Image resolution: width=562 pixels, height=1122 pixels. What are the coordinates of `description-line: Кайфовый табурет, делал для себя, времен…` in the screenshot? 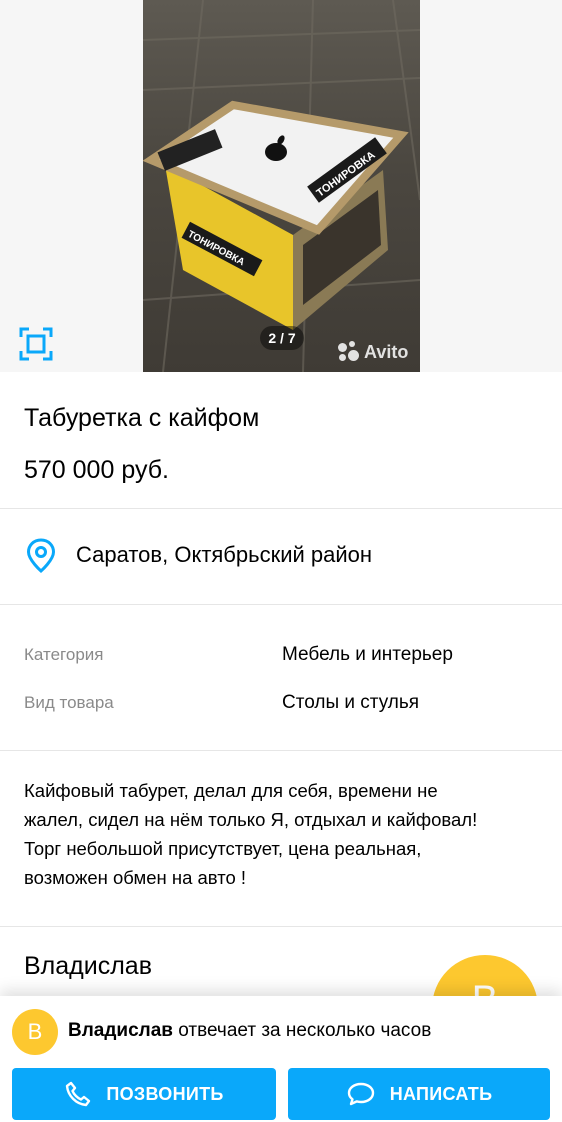 It's located at (231, 790).